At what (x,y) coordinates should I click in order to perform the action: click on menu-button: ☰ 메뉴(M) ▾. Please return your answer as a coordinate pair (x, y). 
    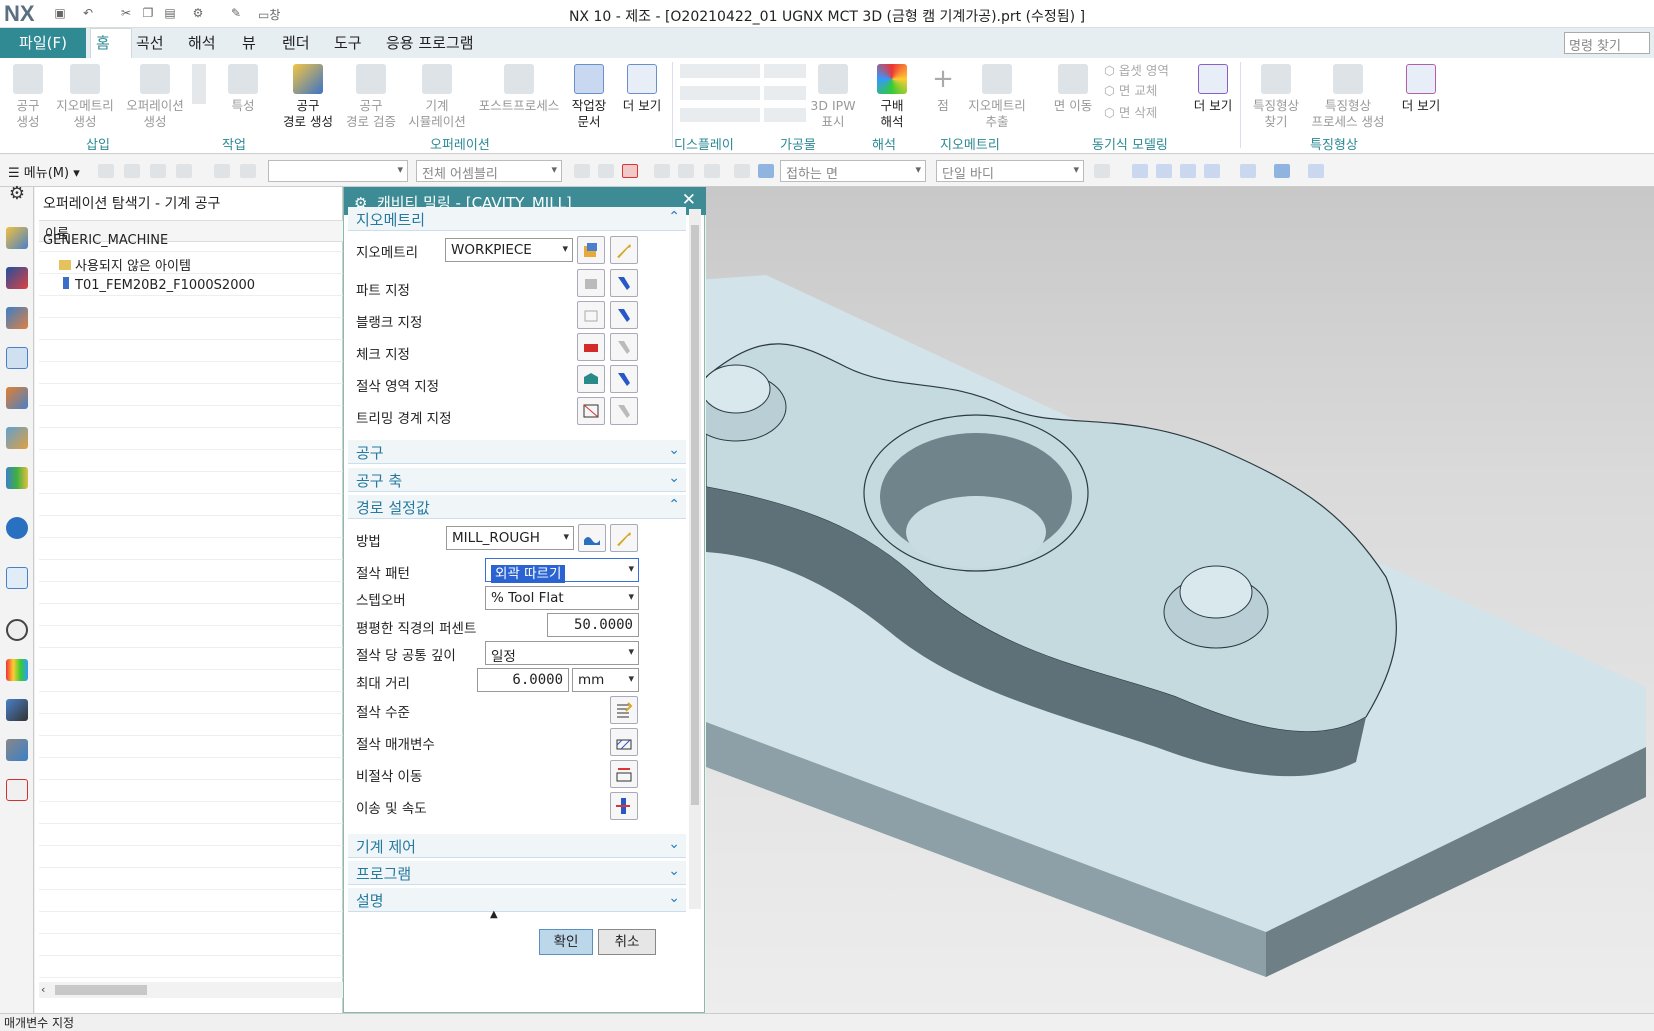
    Looking at the image, I should click on (44, 171).